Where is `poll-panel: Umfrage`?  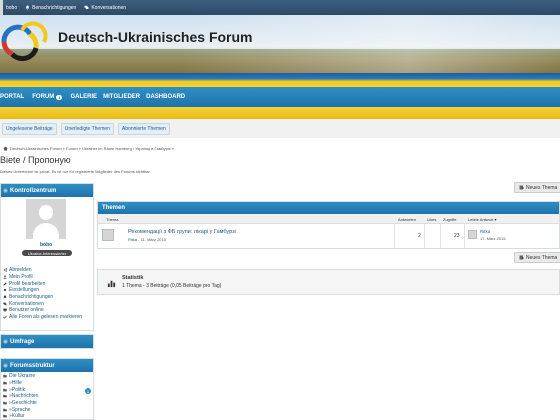 poll-panel: Umfrage is located at coordinates (47, 341).